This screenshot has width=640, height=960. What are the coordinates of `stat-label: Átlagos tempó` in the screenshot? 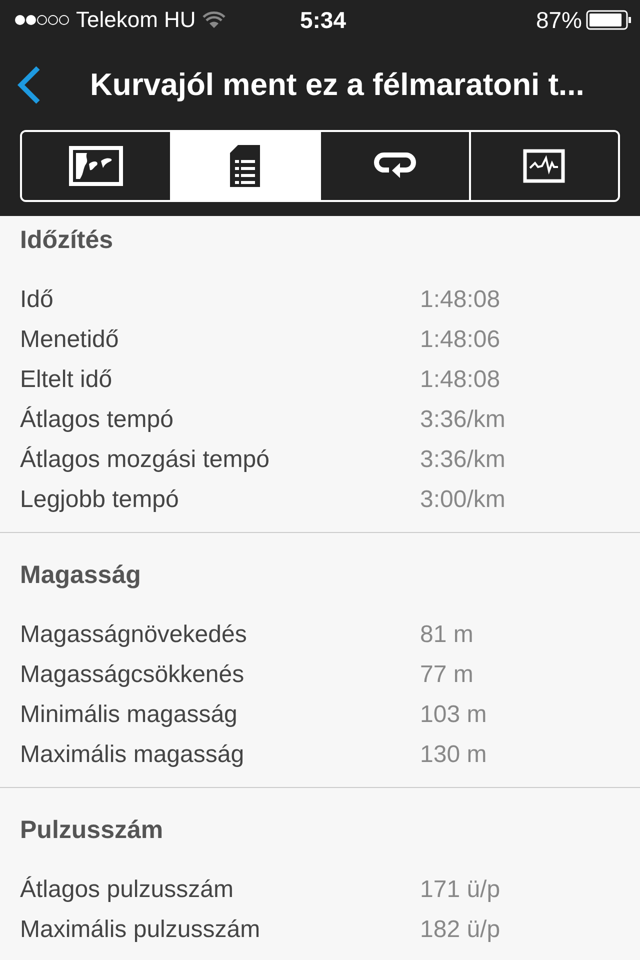 It's located at (97, 420).